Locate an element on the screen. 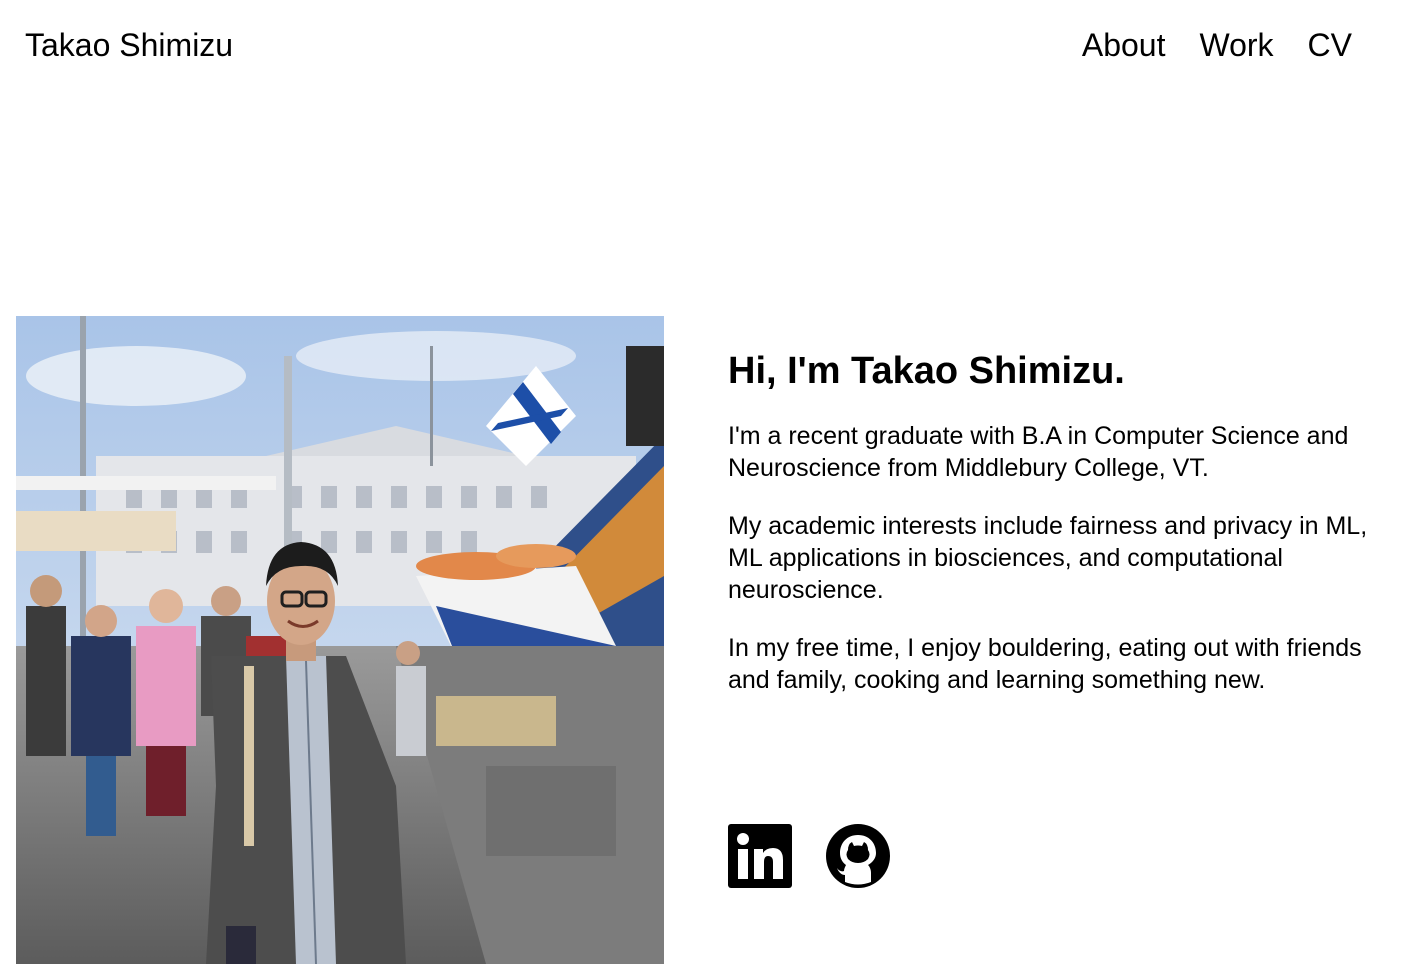 Image resolution: width=1424 pixels, height=980 pixels. github-icon is located at coordinates (858, 856).